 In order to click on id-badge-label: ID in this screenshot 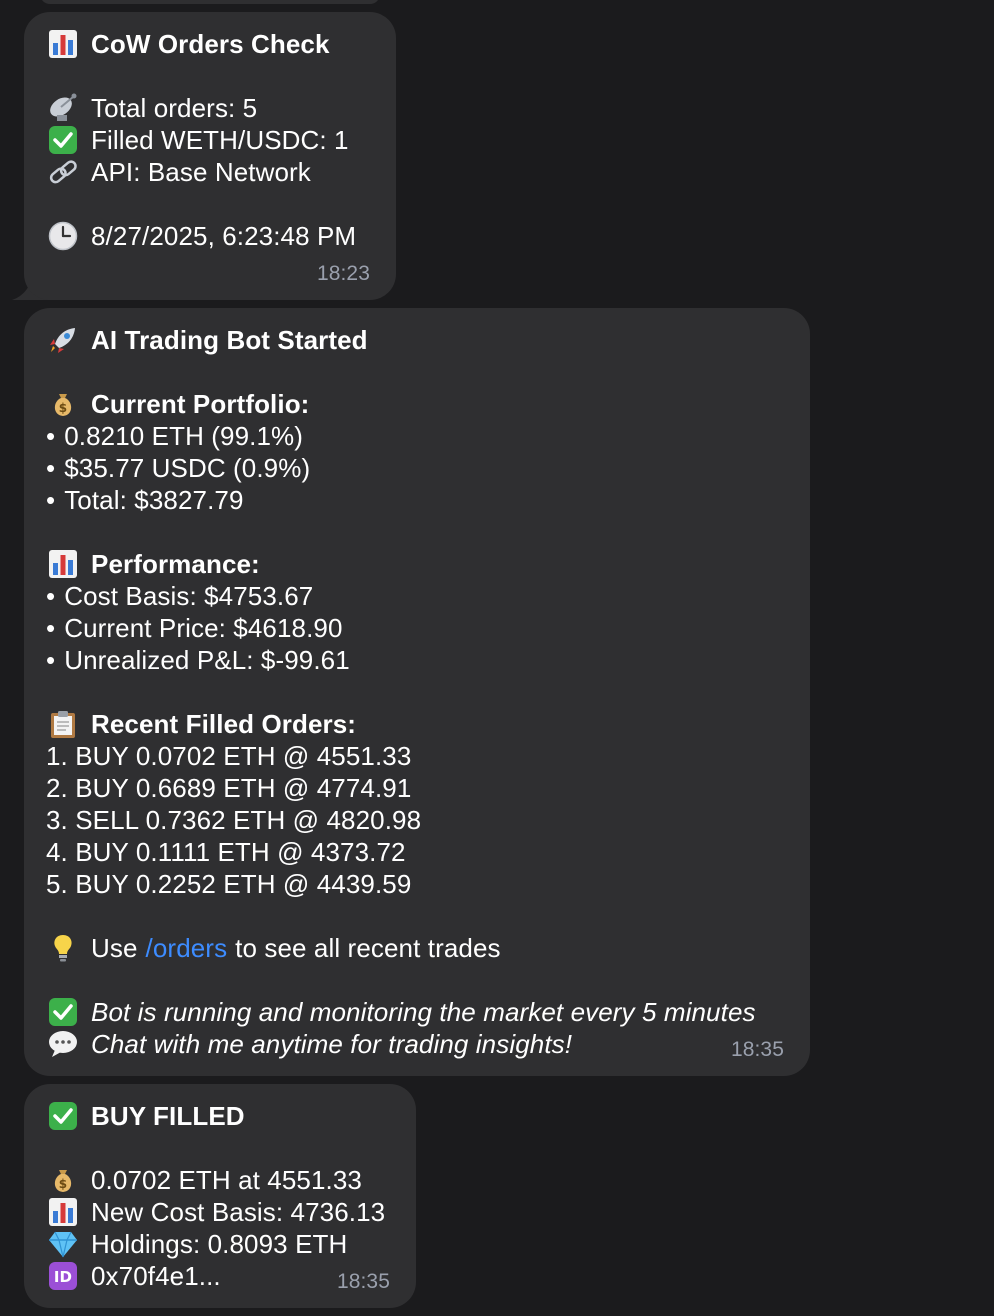, I will do `click(63, 1277)`.